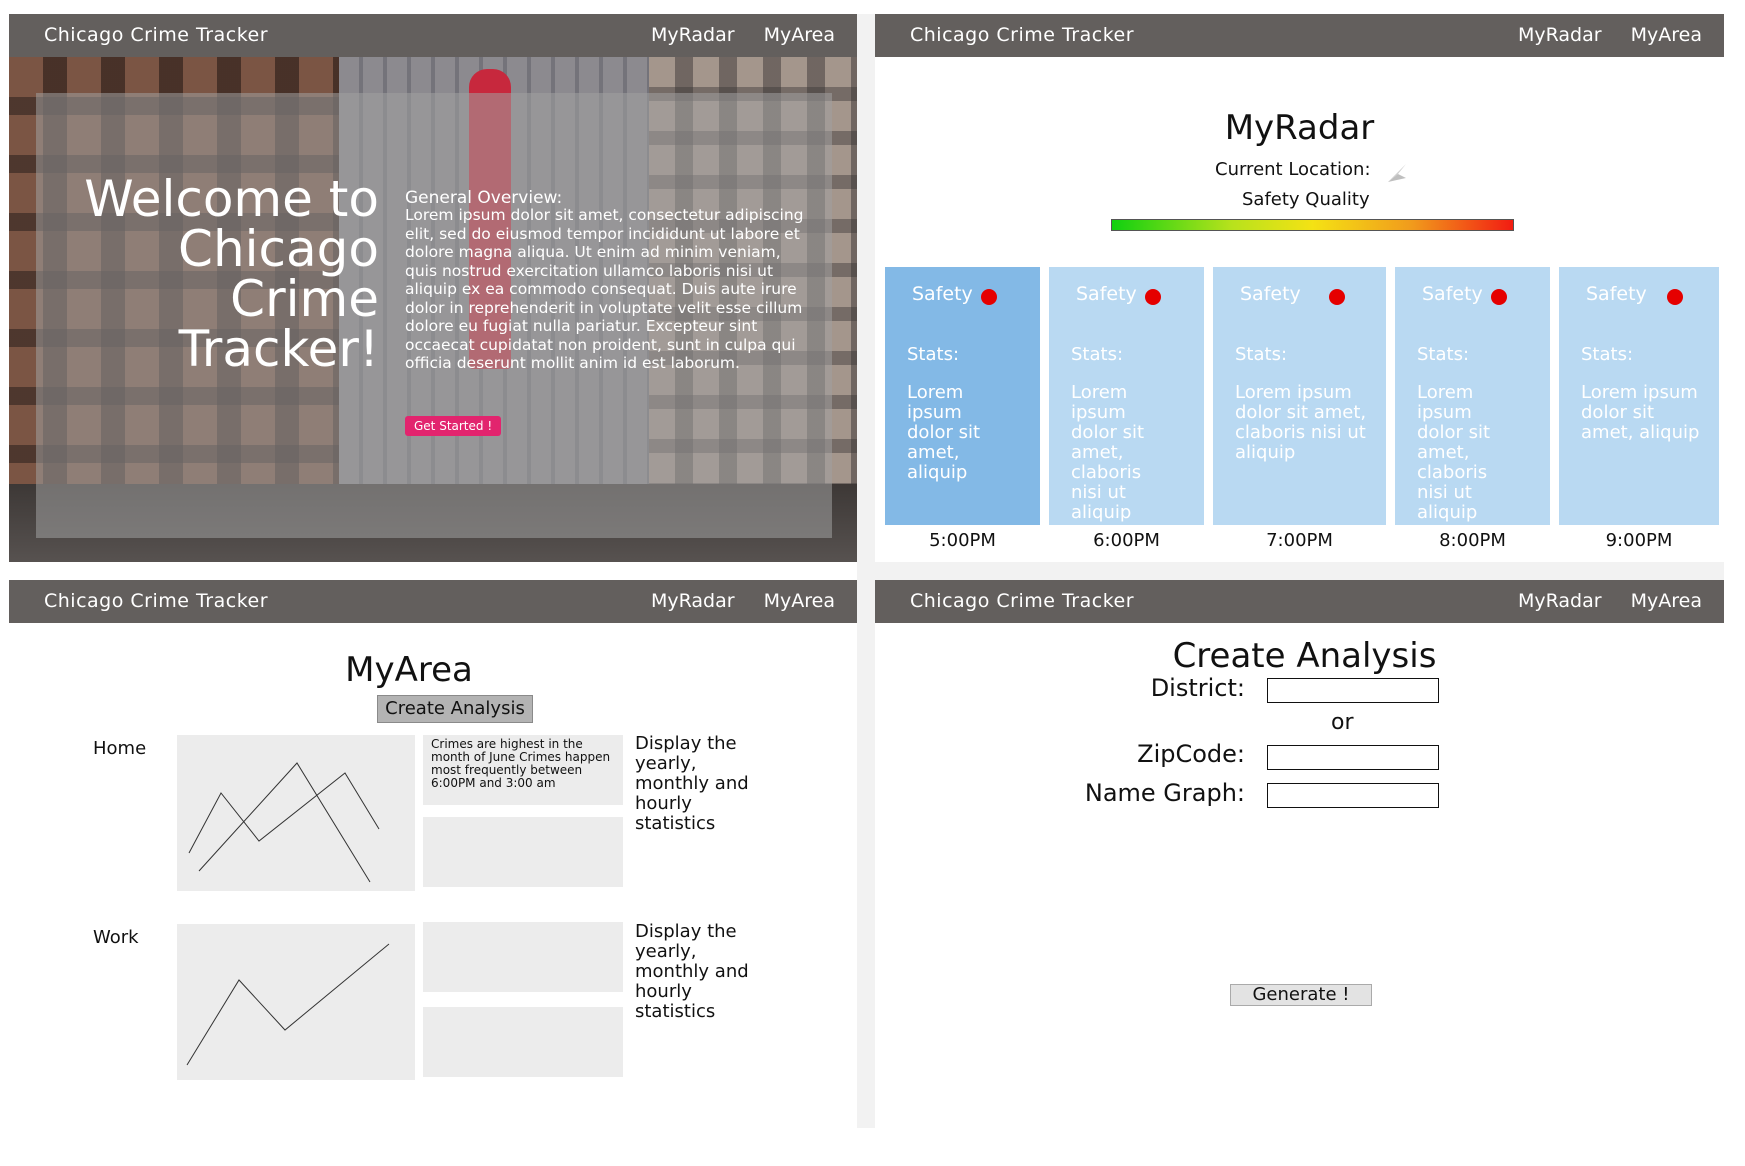 Image resolution: width=1745 pixels, height=1166 pixels. Describe the element at coordinates (1304, 656) in the screenshot. I see `page-title: Create Analysis` at that location.